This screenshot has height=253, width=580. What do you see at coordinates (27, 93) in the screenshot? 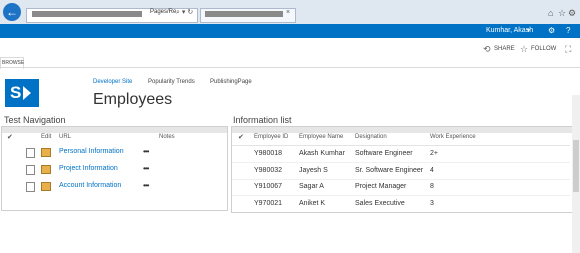
I see `logo-arrow-icon` at bounding box center [27, 93].